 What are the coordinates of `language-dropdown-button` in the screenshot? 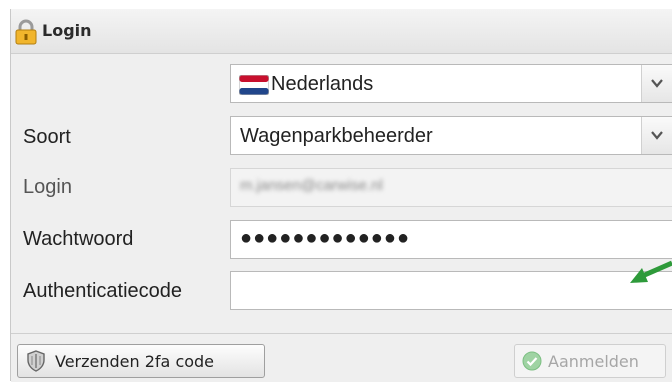 It's located at (656, 83).